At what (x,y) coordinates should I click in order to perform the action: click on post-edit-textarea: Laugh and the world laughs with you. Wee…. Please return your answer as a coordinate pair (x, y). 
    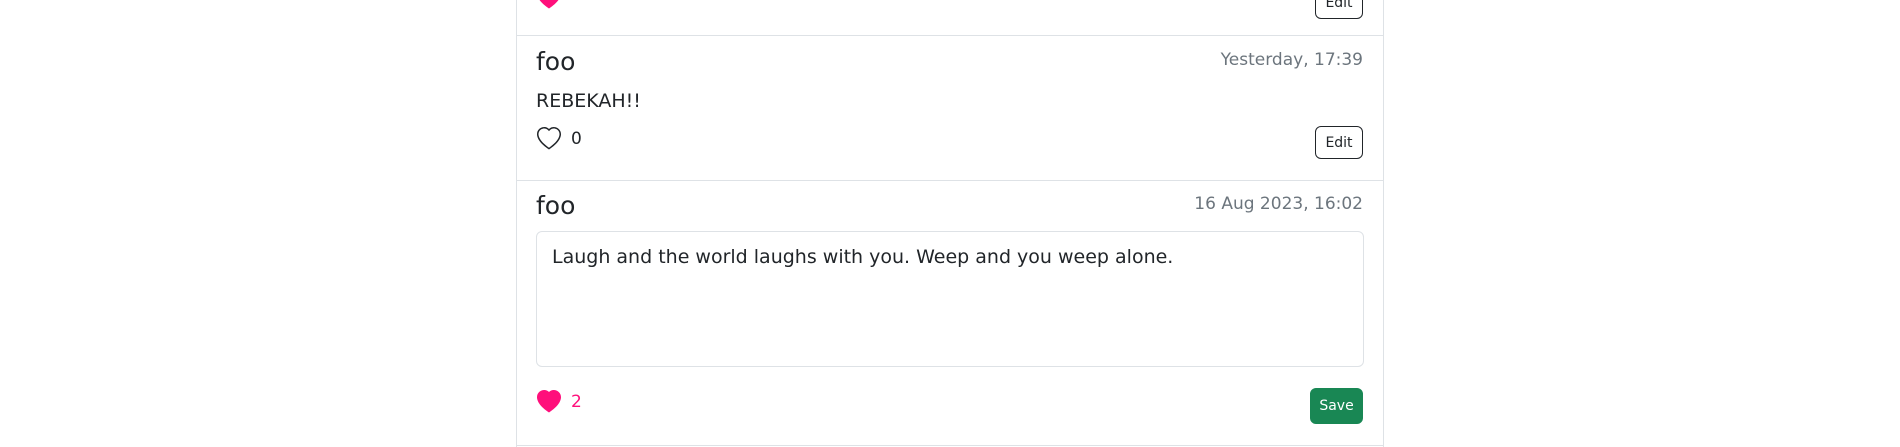
    Looking at the image, I should click on (950, 299).